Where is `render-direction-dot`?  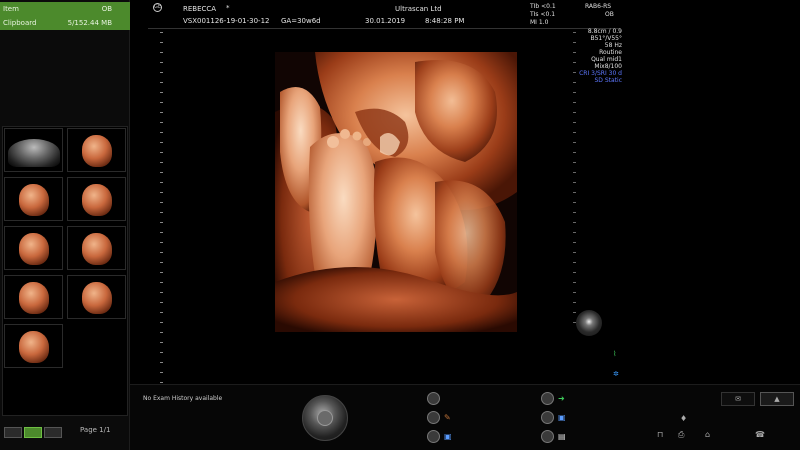 render-direction-dot is located at coordinates (589, 323).